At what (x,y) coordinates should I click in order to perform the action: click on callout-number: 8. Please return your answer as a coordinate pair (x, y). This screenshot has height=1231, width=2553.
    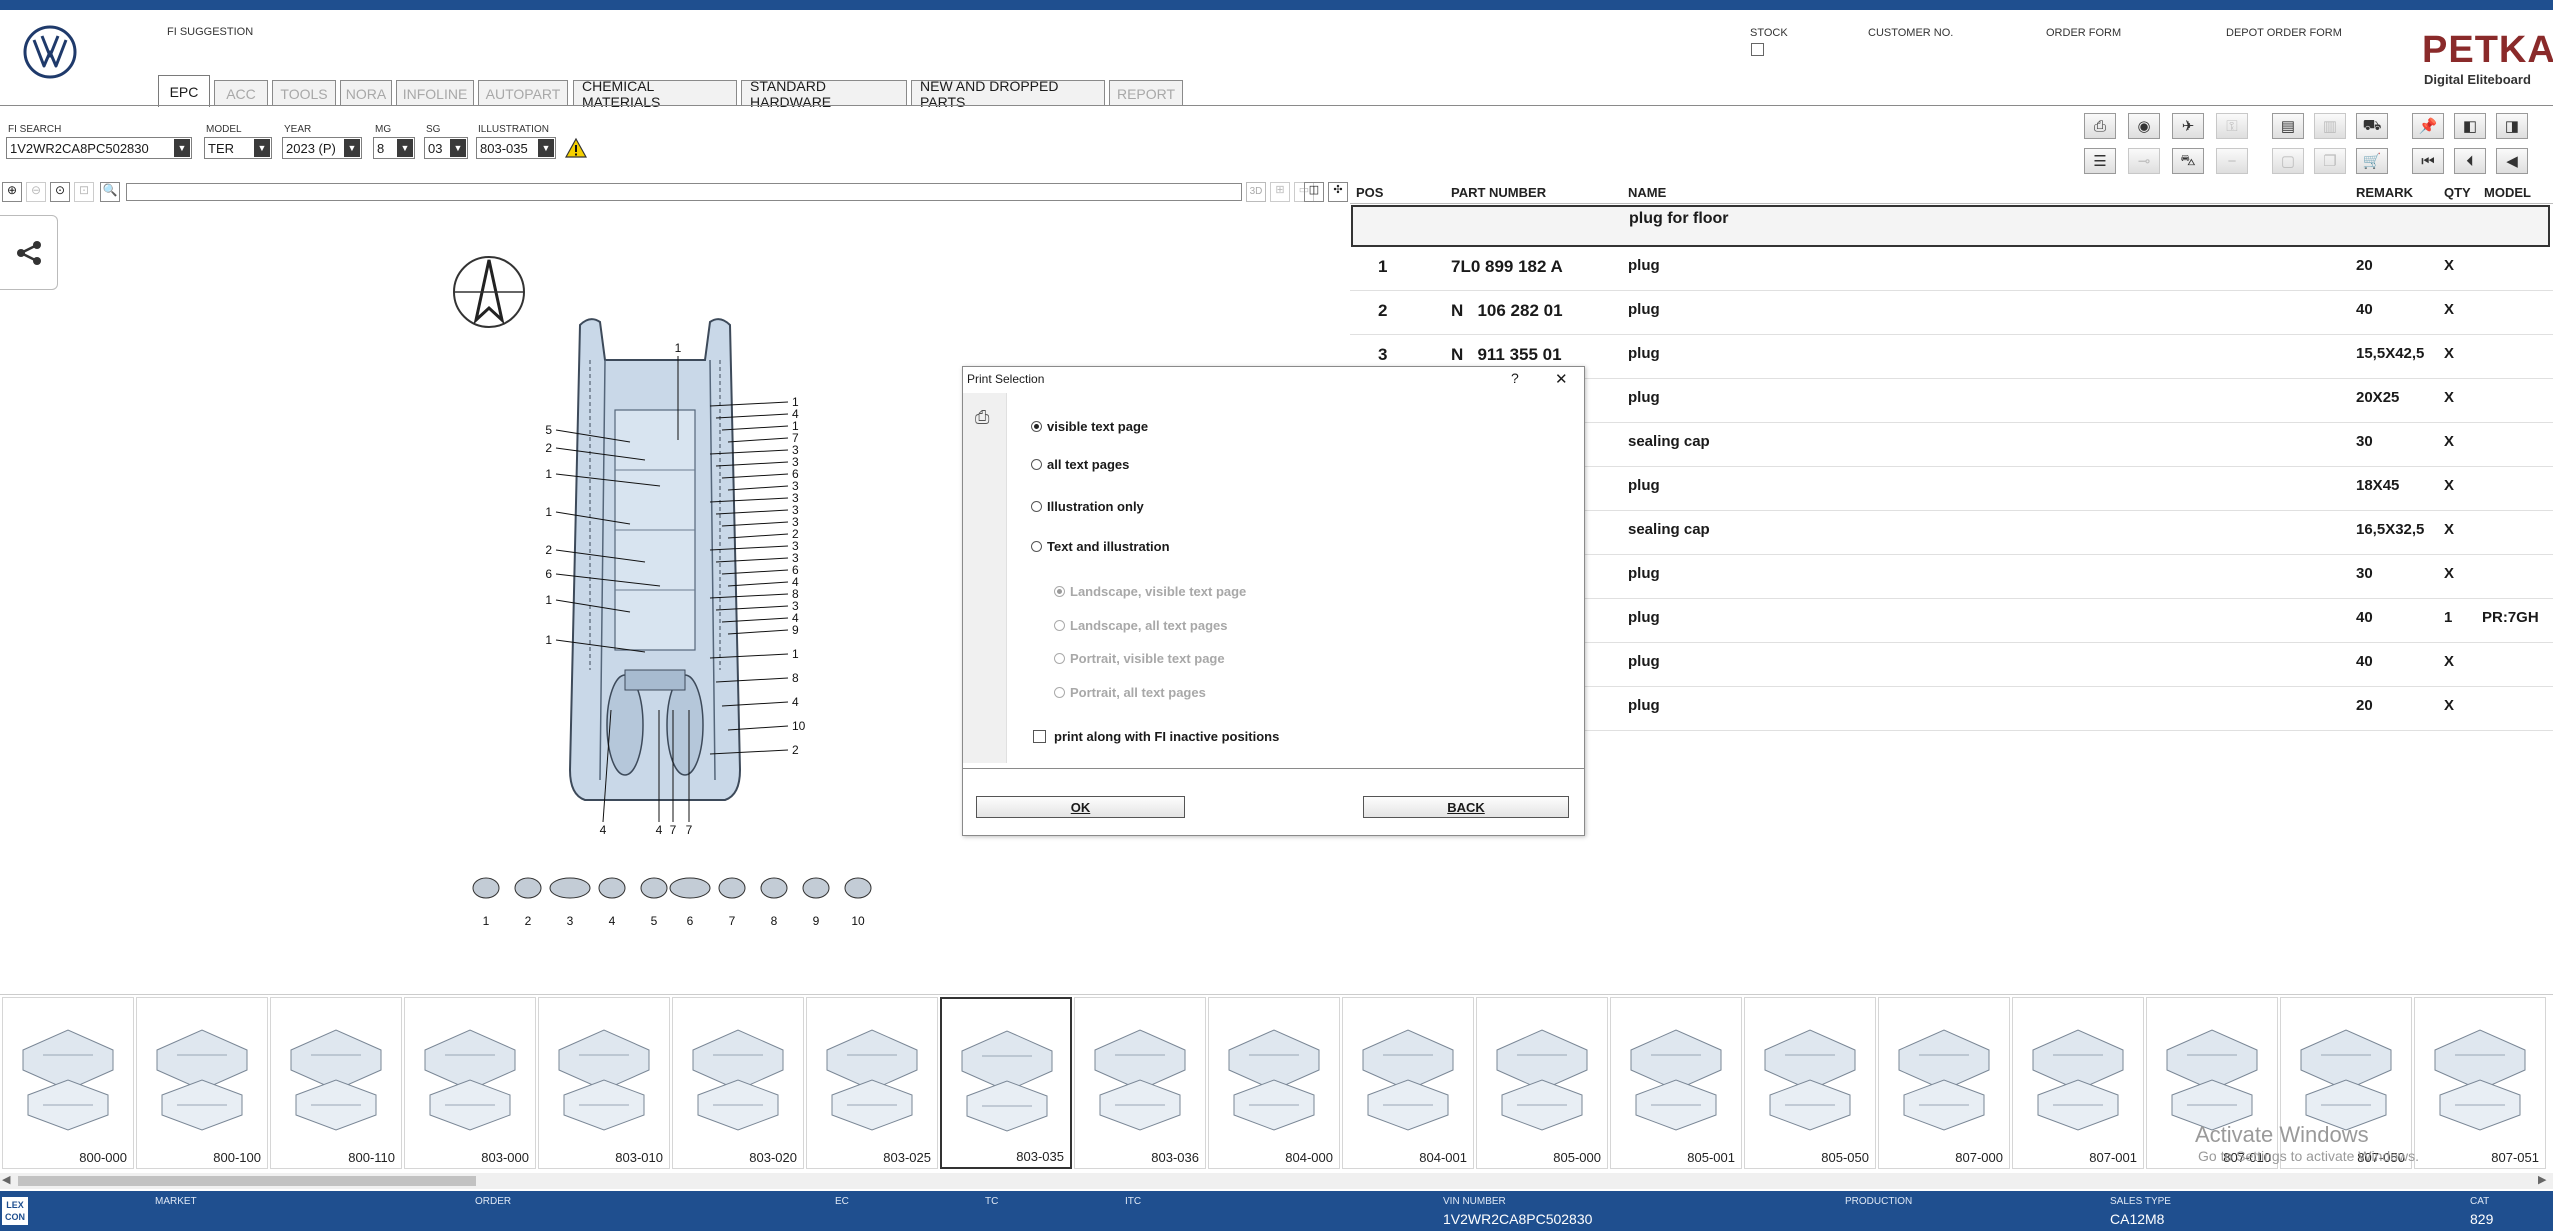
    Looking at the image, I should click on (795, 678).